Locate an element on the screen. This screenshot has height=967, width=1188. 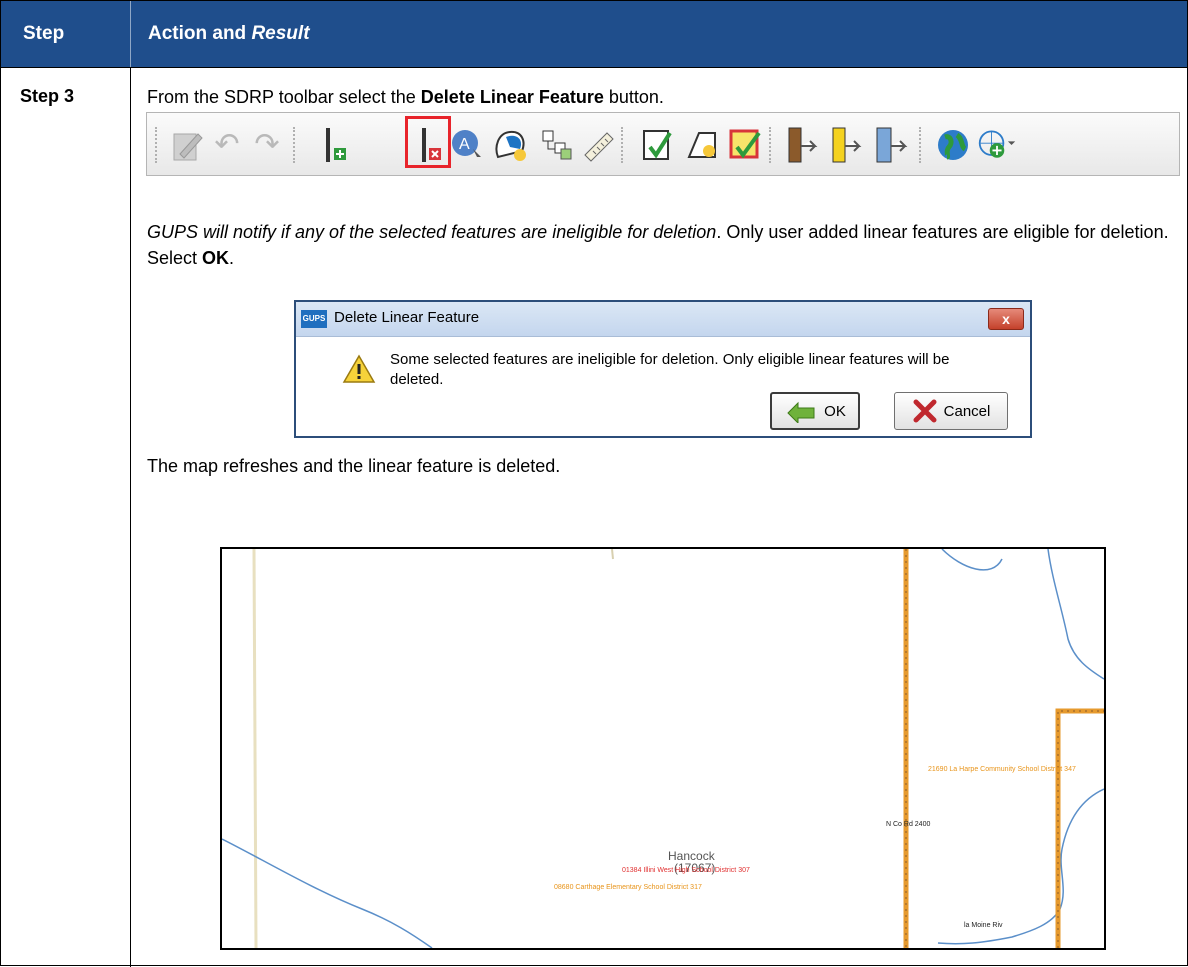
header-step: Step is located at coordinates (44, 33).